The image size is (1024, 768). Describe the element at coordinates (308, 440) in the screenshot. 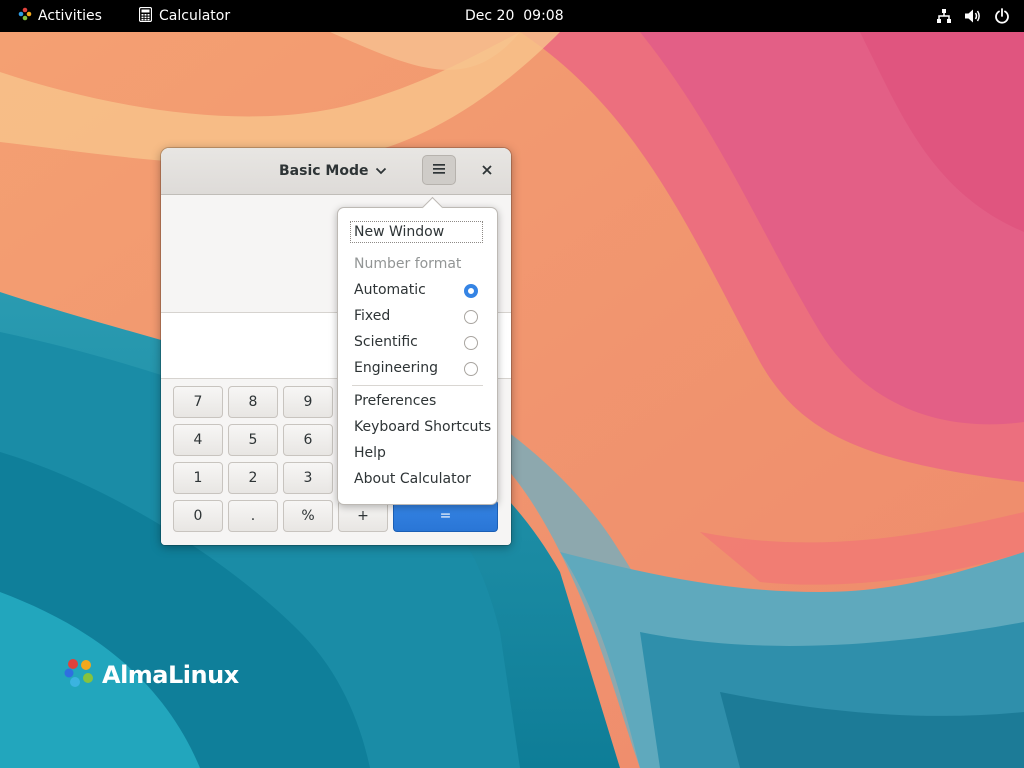

I see `key-six-button: 6` at that location.